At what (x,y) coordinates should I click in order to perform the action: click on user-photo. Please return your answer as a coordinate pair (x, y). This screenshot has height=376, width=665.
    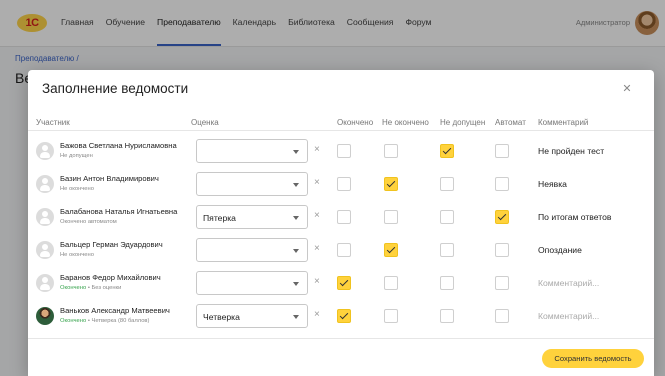
    Looking at the image, I should click on (45, 316).